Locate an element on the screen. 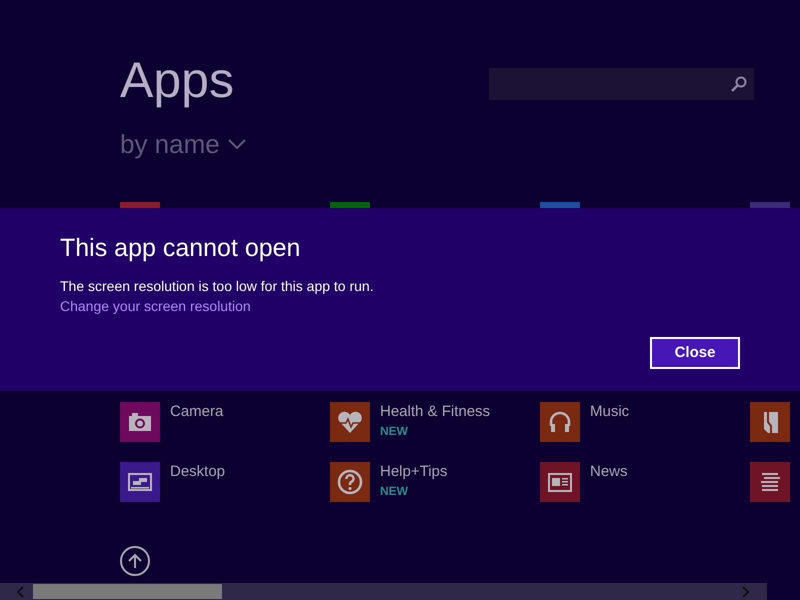 Image resolution: width=800 pixels, height=600 pixels. page-title: Apps is located at coordinates (177, 80).